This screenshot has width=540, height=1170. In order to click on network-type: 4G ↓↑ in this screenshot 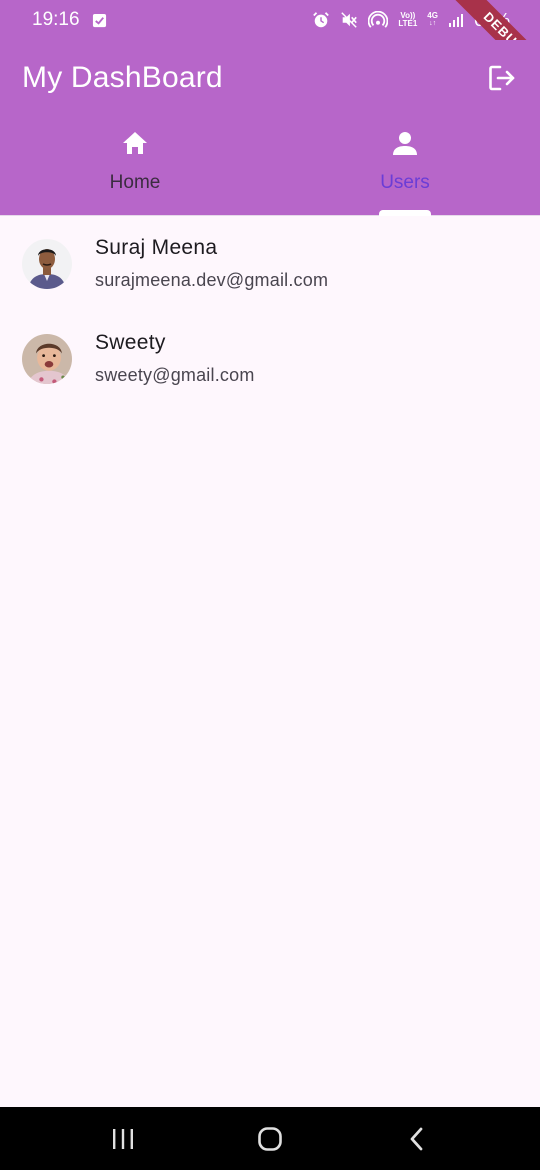, I will do `click(432, 19)`.